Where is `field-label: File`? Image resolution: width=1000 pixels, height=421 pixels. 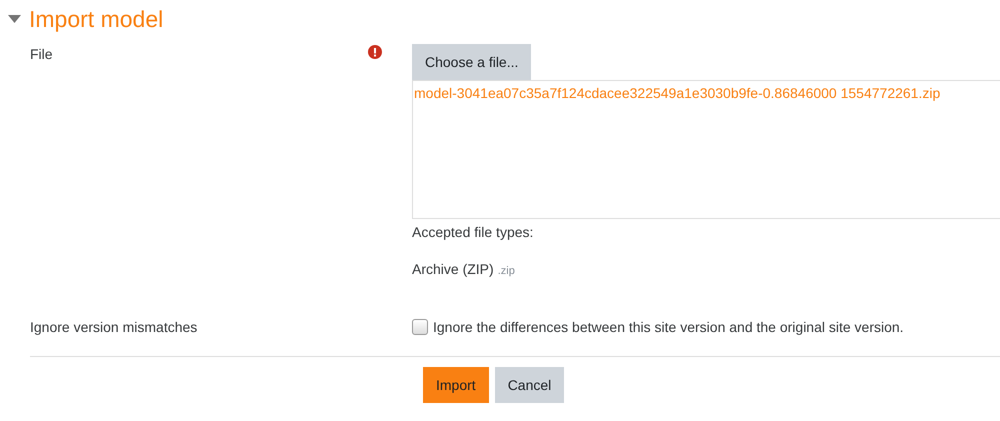 field-label: File is located at coordinates (41, 54).